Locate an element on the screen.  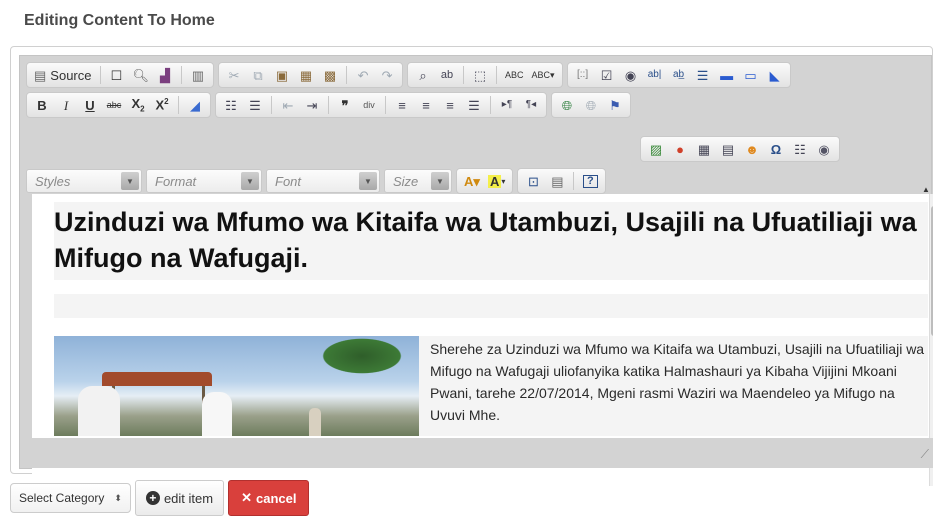
superscript-button: X2 is located at coordinates (162, 105).